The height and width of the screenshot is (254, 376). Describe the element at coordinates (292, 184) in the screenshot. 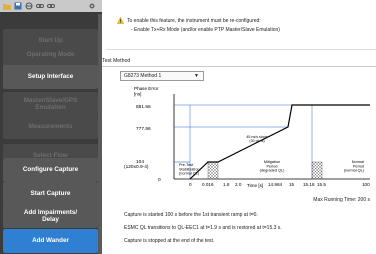

I see `x-tick-label: 15` at that location.